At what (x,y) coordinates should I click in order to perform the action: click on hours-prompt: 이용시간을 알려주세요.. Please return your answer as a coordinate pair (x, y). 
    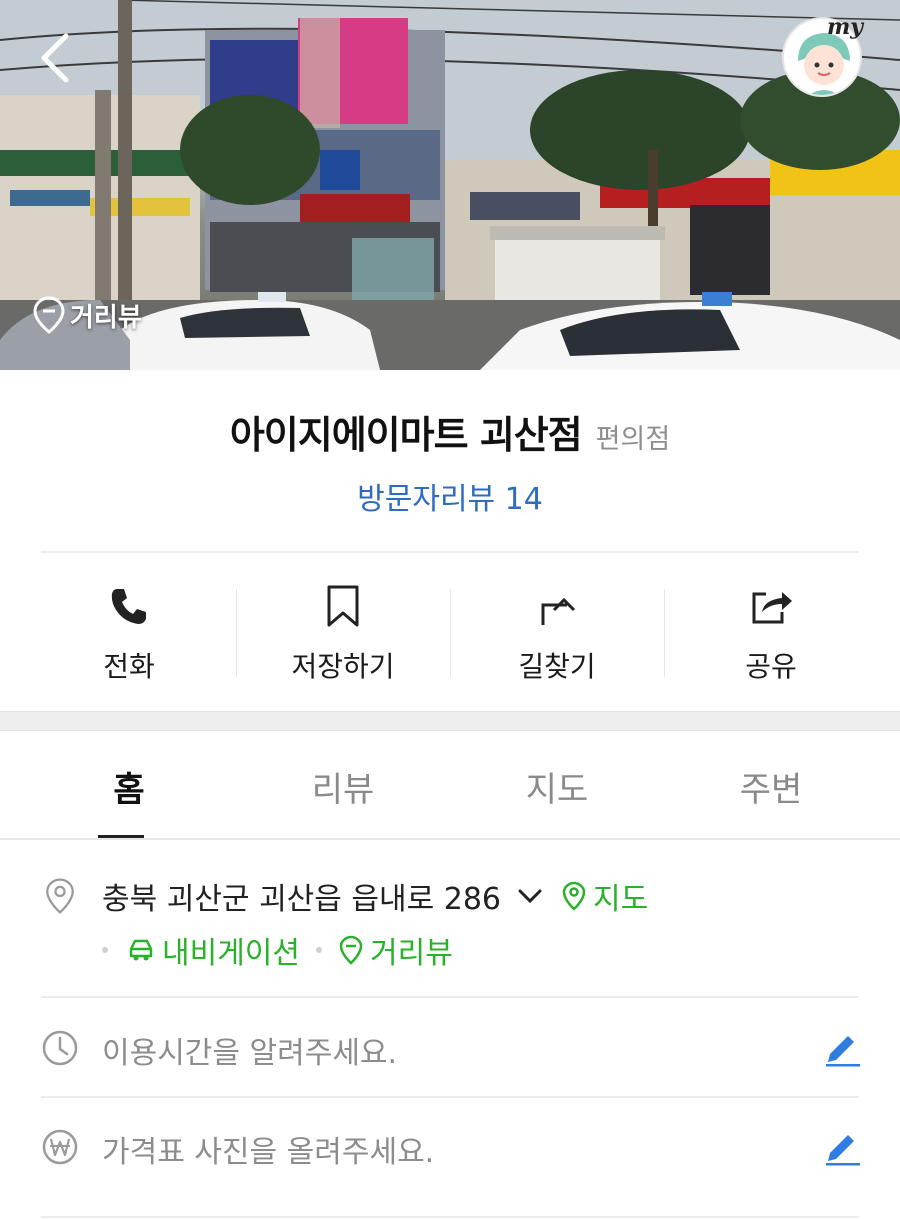
    Looking at the image, I should click on (249, 1050).